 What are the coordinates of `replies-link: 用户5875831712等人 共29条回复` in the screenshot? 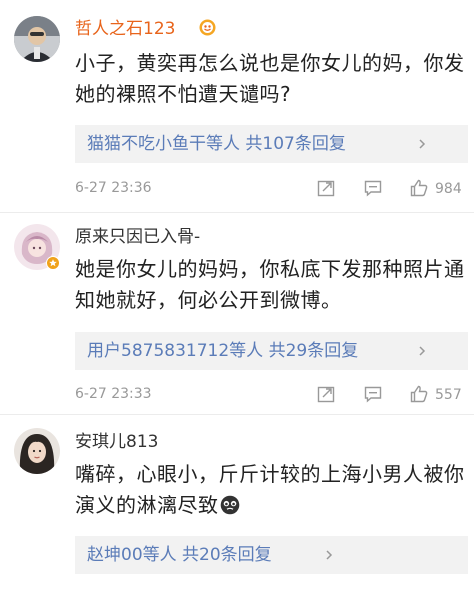 It's located at (271, 351).